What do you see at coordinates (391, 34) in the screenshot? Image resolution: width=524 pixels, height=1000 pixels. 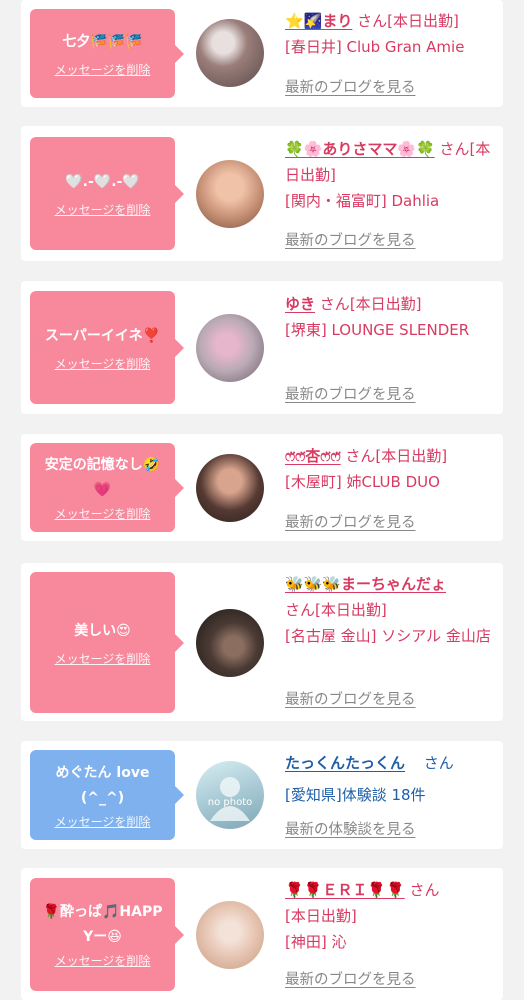 I see `profile-info: ⭐🌠まり さん[本日出勤] [春日井] Club Gran Amie` at bounding box center [391, 34].